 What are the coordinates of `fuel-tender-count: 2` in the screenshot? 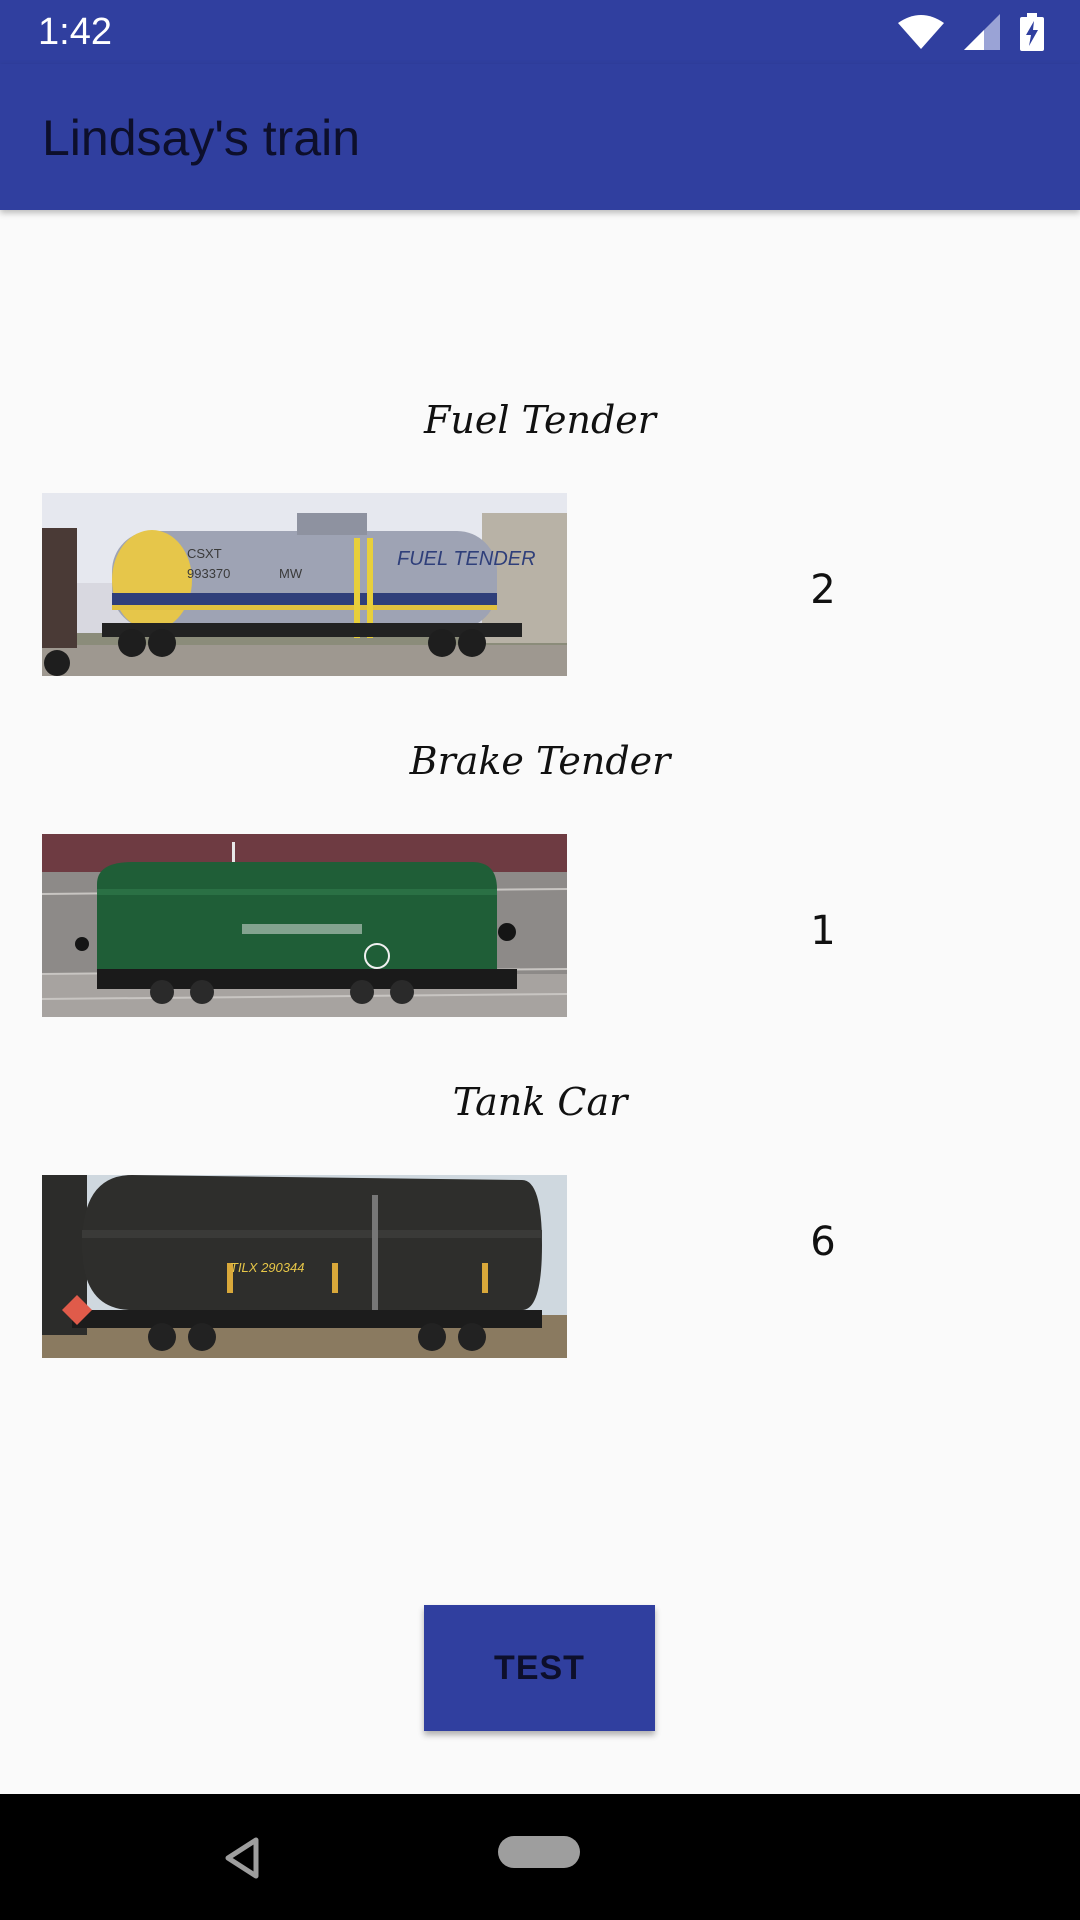 It's located at (823, 590).